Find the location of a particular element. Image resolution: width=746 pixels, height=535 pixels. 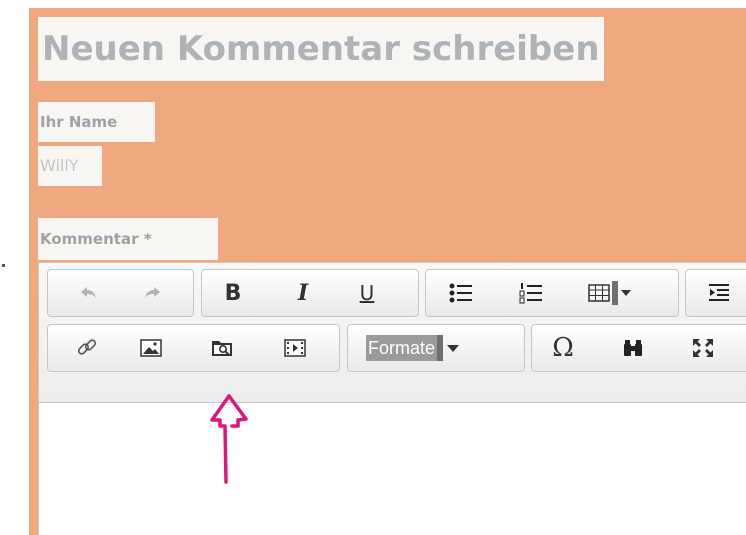

name-label: Ihr Name is located at coordinates (96, 122).